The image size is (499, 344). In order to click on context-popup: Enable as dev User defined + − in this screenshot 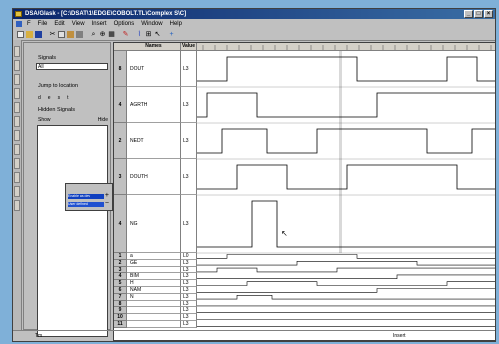, I will do `click(89, 197)`.